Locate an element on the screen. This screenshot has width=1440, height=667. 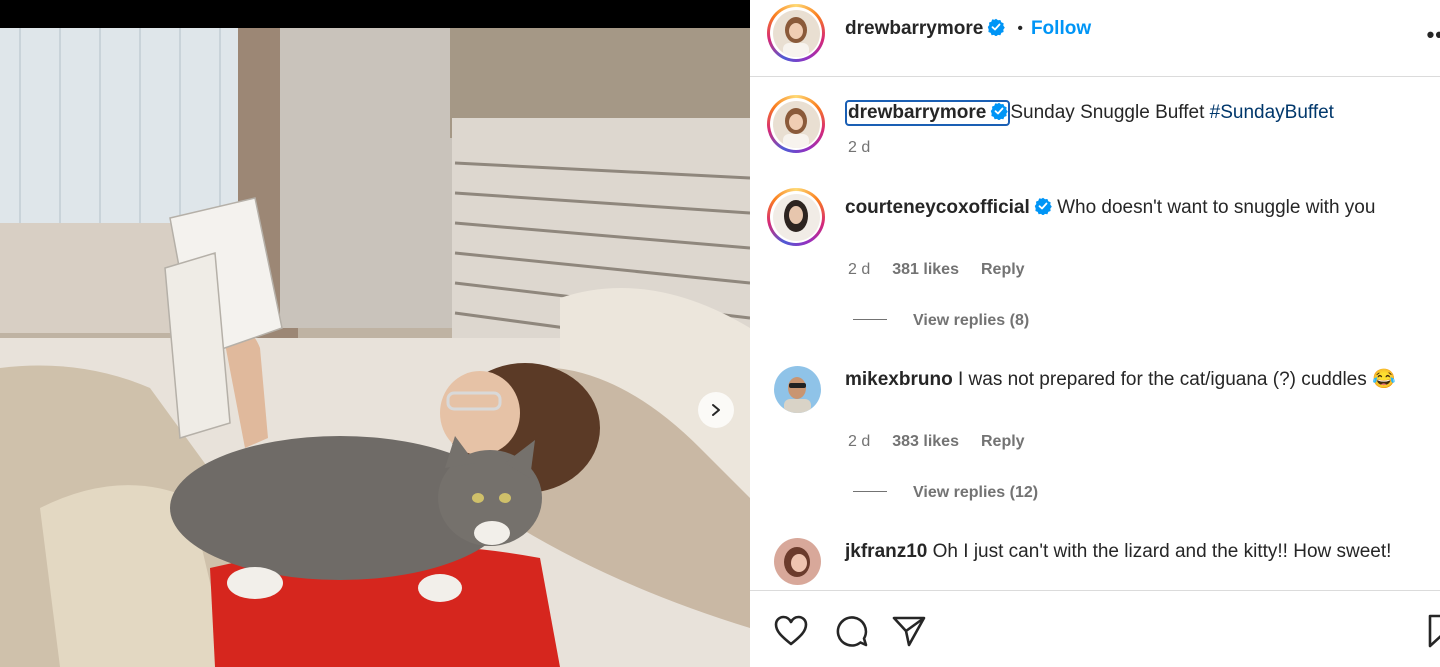
caption-meta: 2 d is located at coordinates (859, 148).